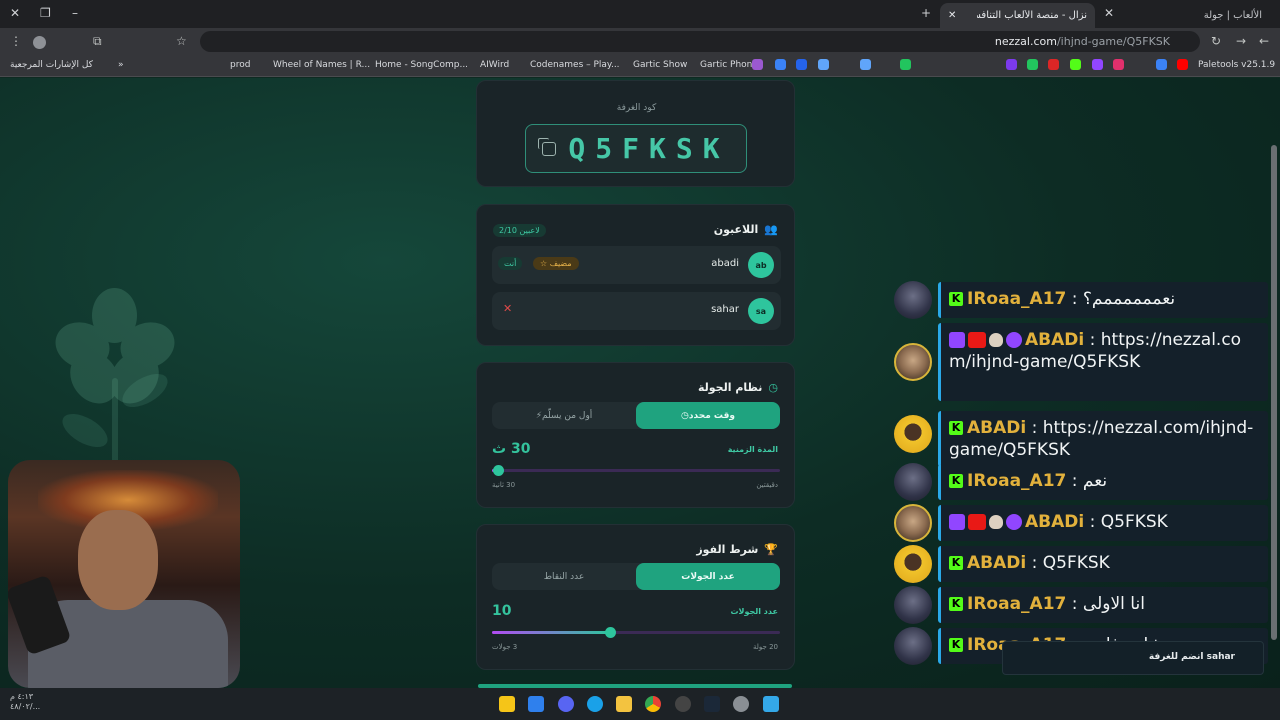 The image size is (1280, 720). What do you see at coordinates (121, 65) in the screenshot?
I see `more-bookmarks-icon: »` at bounding box center [121, 65].